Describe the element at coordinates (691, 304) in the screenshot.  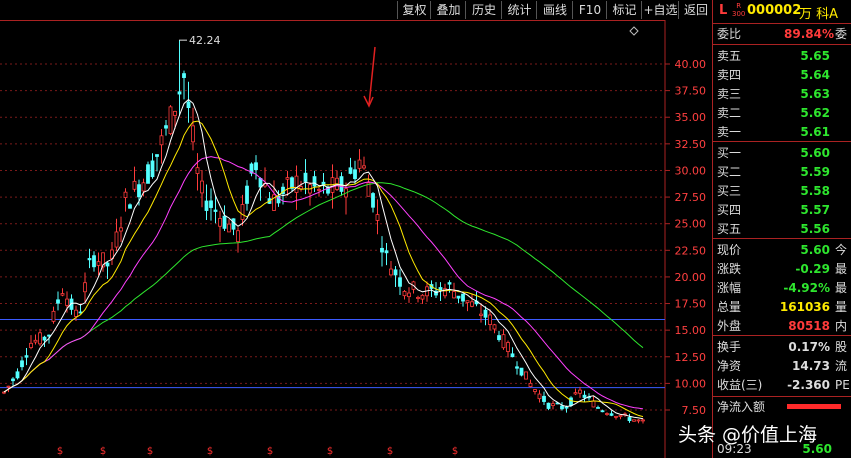
I see `y-tick-label: 17.50` at that location.